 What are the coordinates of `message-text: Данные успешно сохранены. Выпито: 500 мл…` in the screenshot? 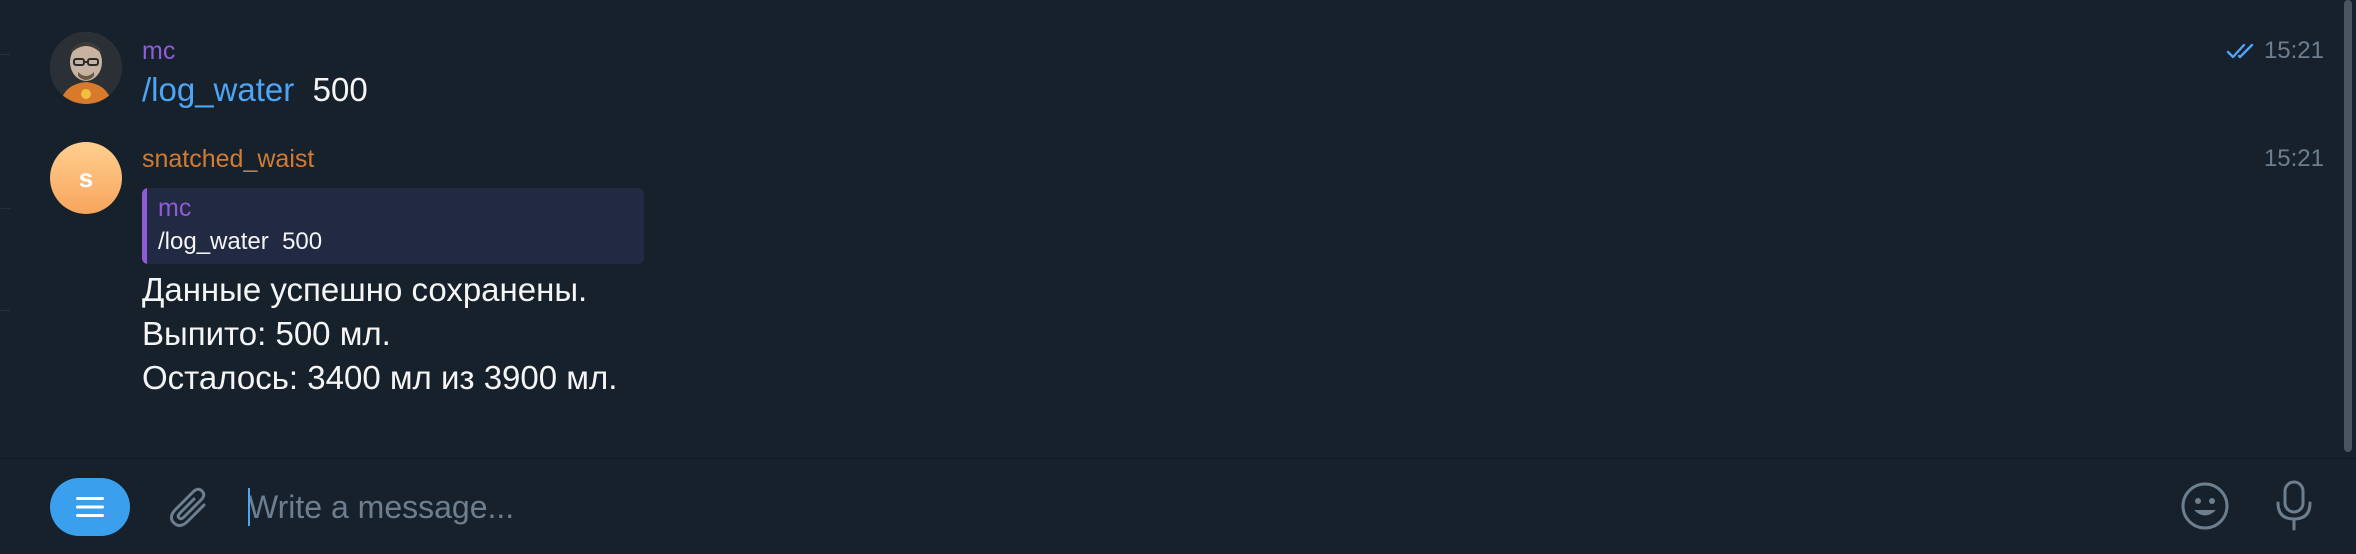 It's located at (379, 334).